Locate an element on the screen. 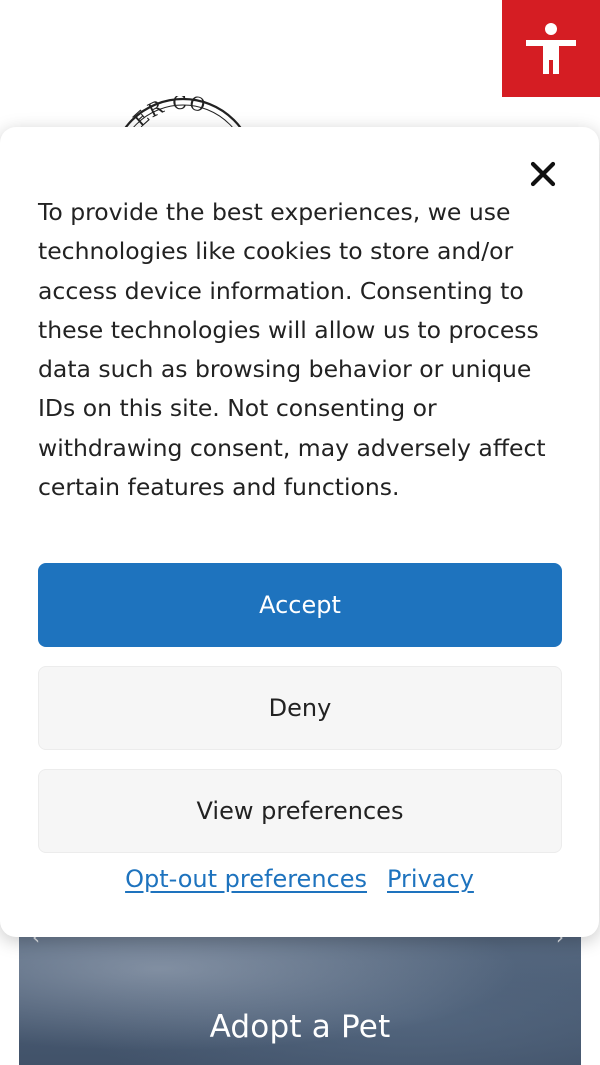 This screenshot has width=600, height=1065. accept-button: Accept is located at coordinates (300, 605).